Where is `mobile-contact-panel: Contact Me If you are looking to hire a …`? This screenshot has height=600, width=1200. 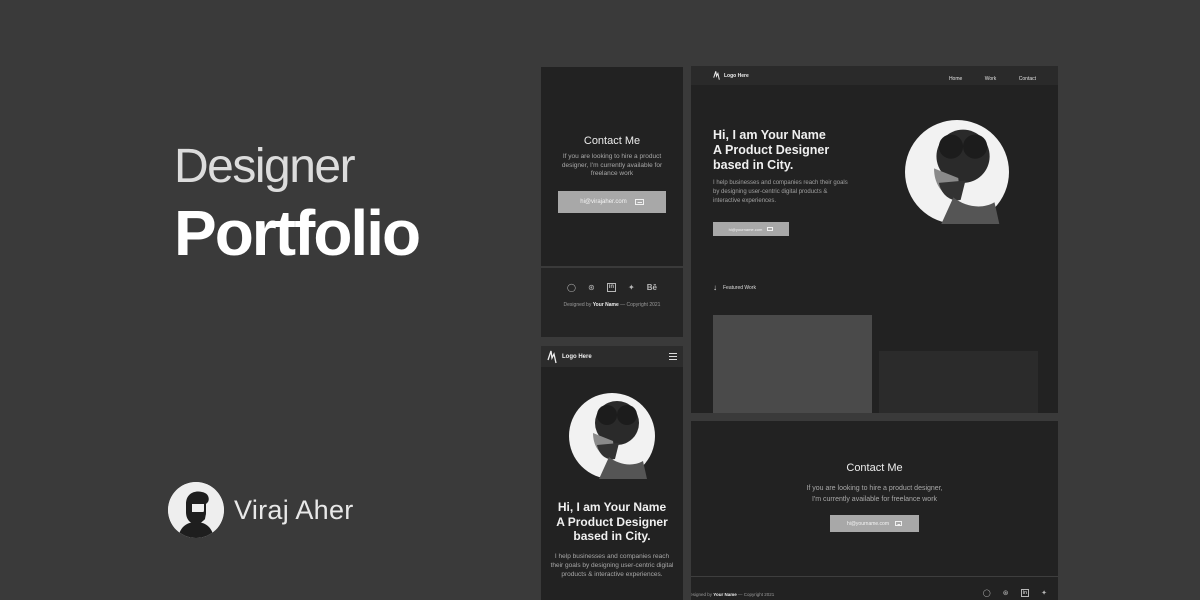 mobile-contact-panel: Contact Me If you are looking to hire a … is located at coordinates (612, 166).